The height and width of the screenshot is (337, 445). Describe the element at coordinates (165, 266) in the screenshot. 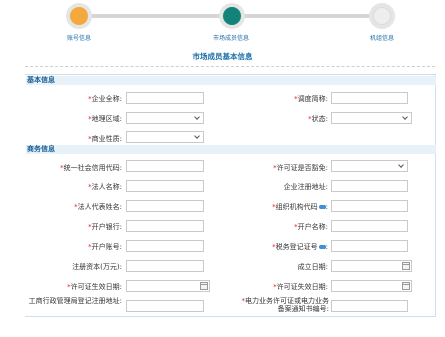

I see `capital-input` at that location.